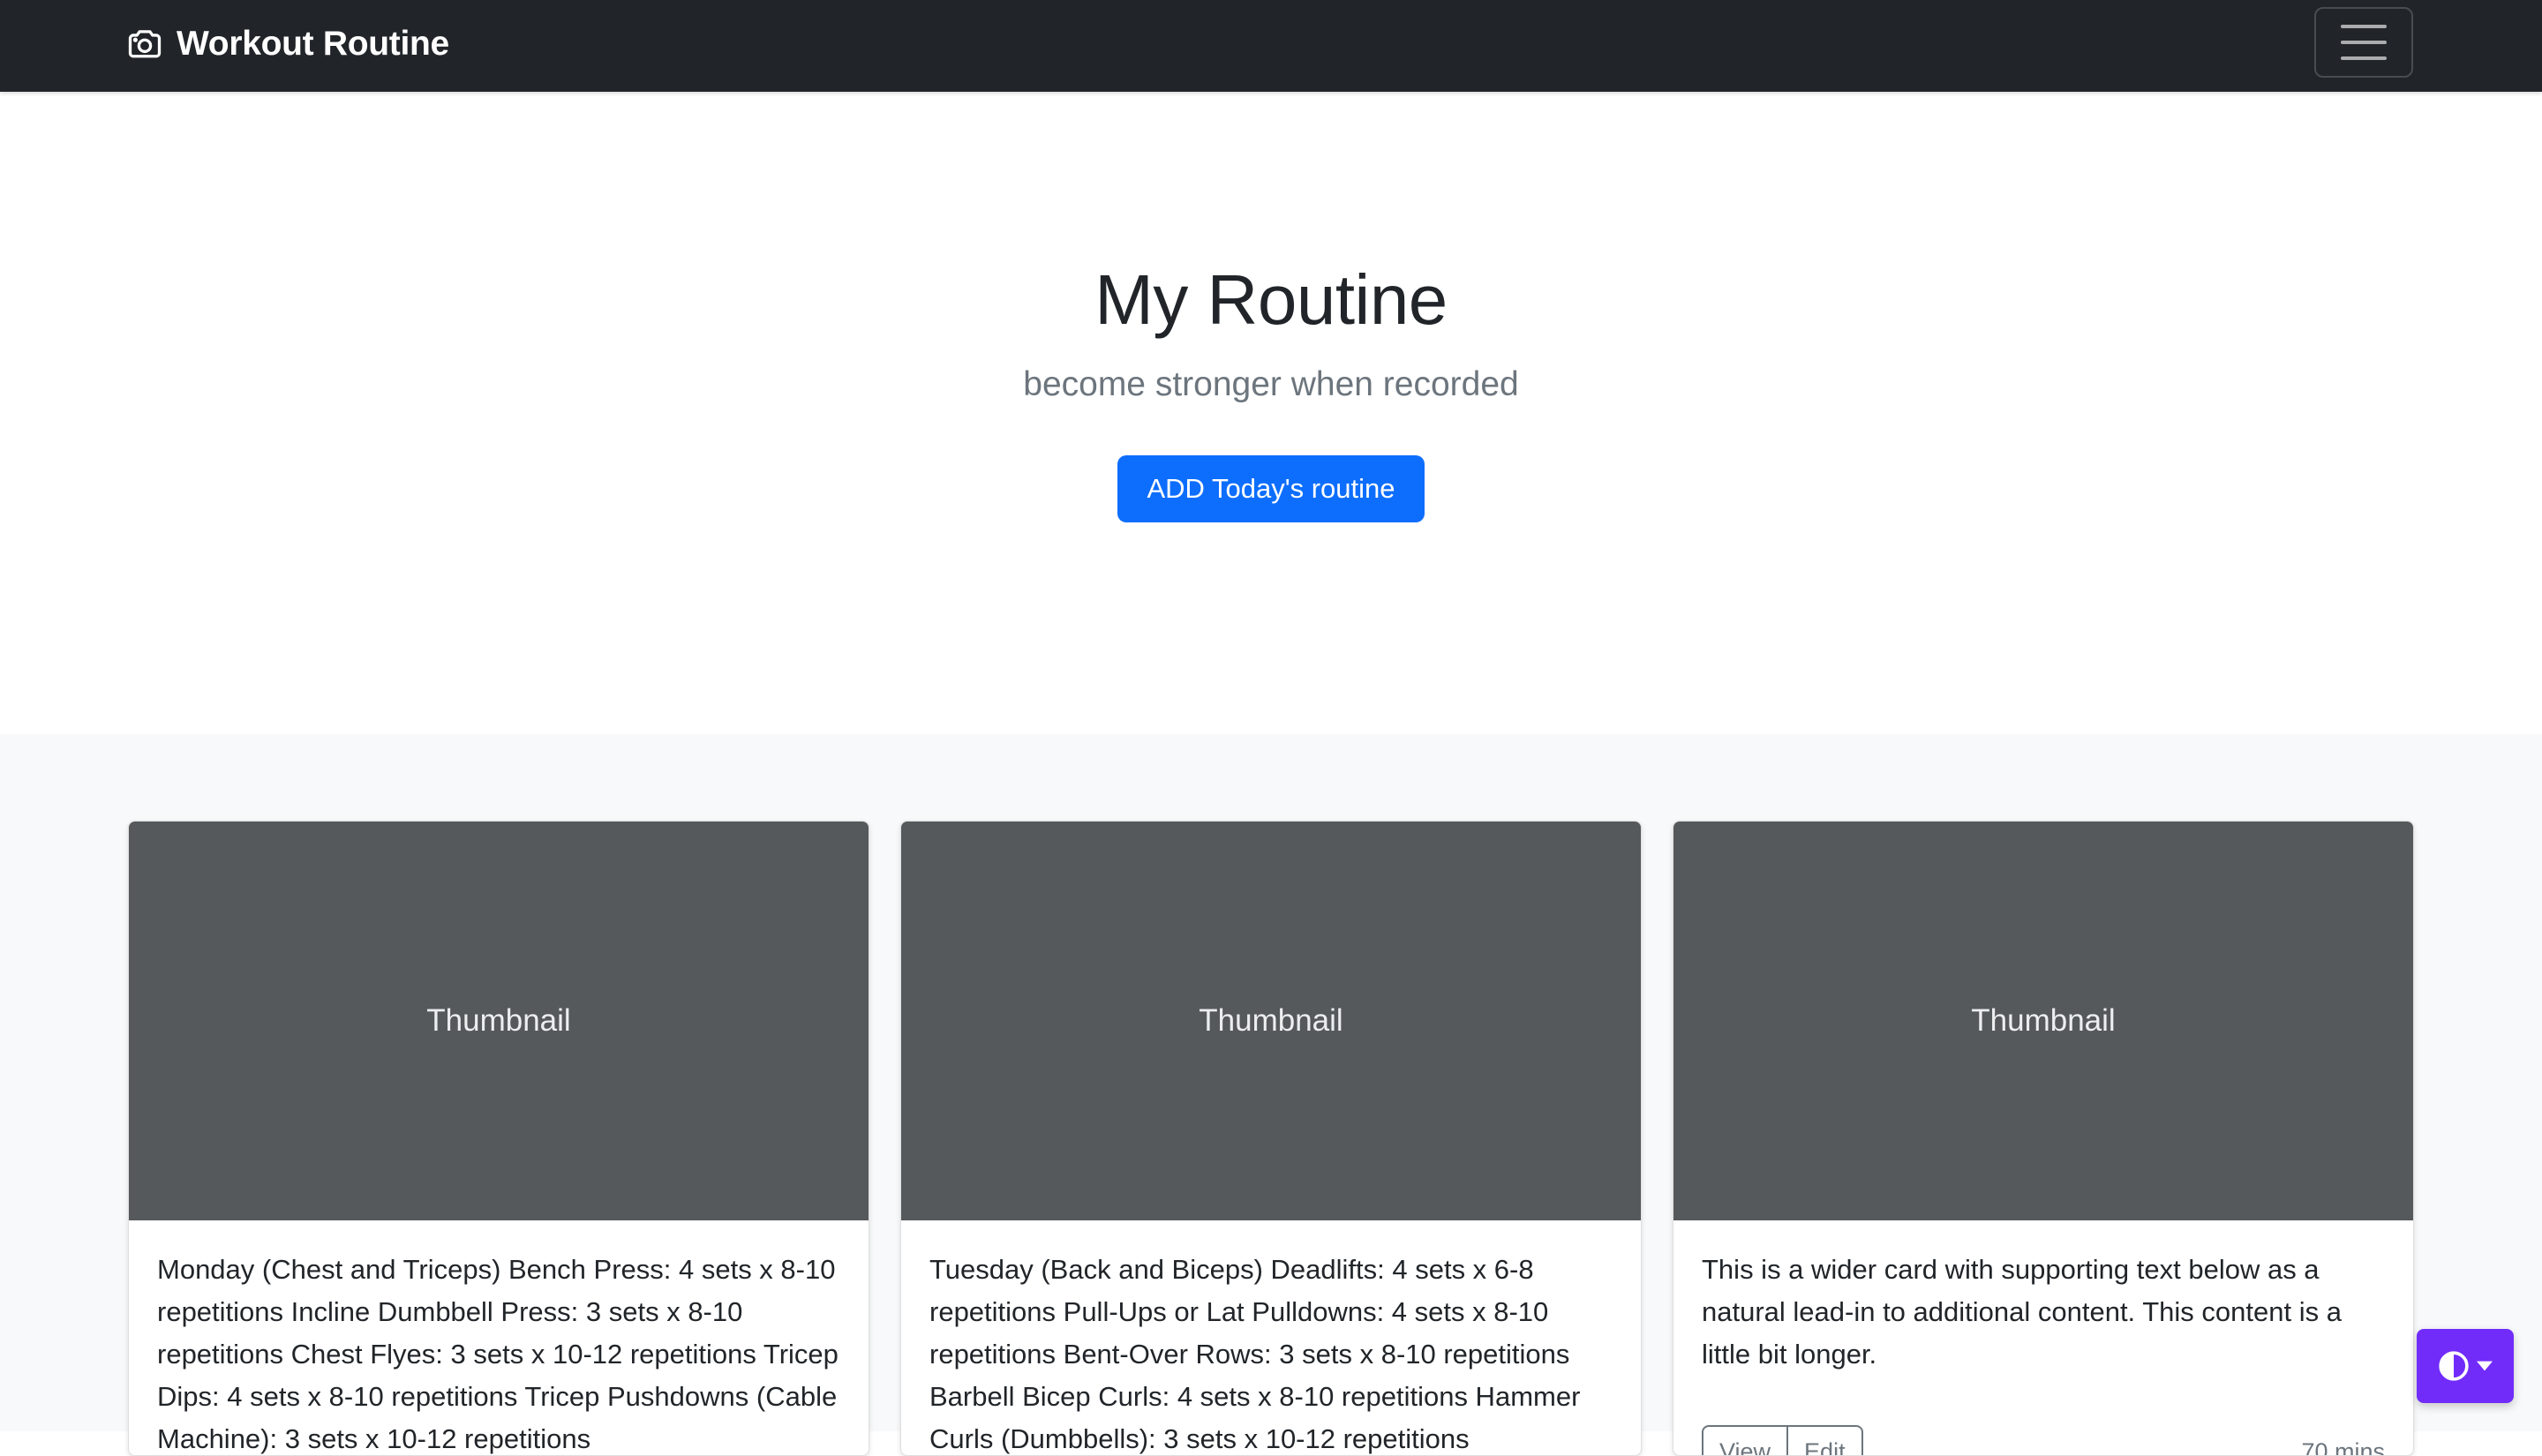 The height and width of the screenshot is (1456, 2542). I want to click on card-actions: View Edit 70 mins, so click(2044, 1440).